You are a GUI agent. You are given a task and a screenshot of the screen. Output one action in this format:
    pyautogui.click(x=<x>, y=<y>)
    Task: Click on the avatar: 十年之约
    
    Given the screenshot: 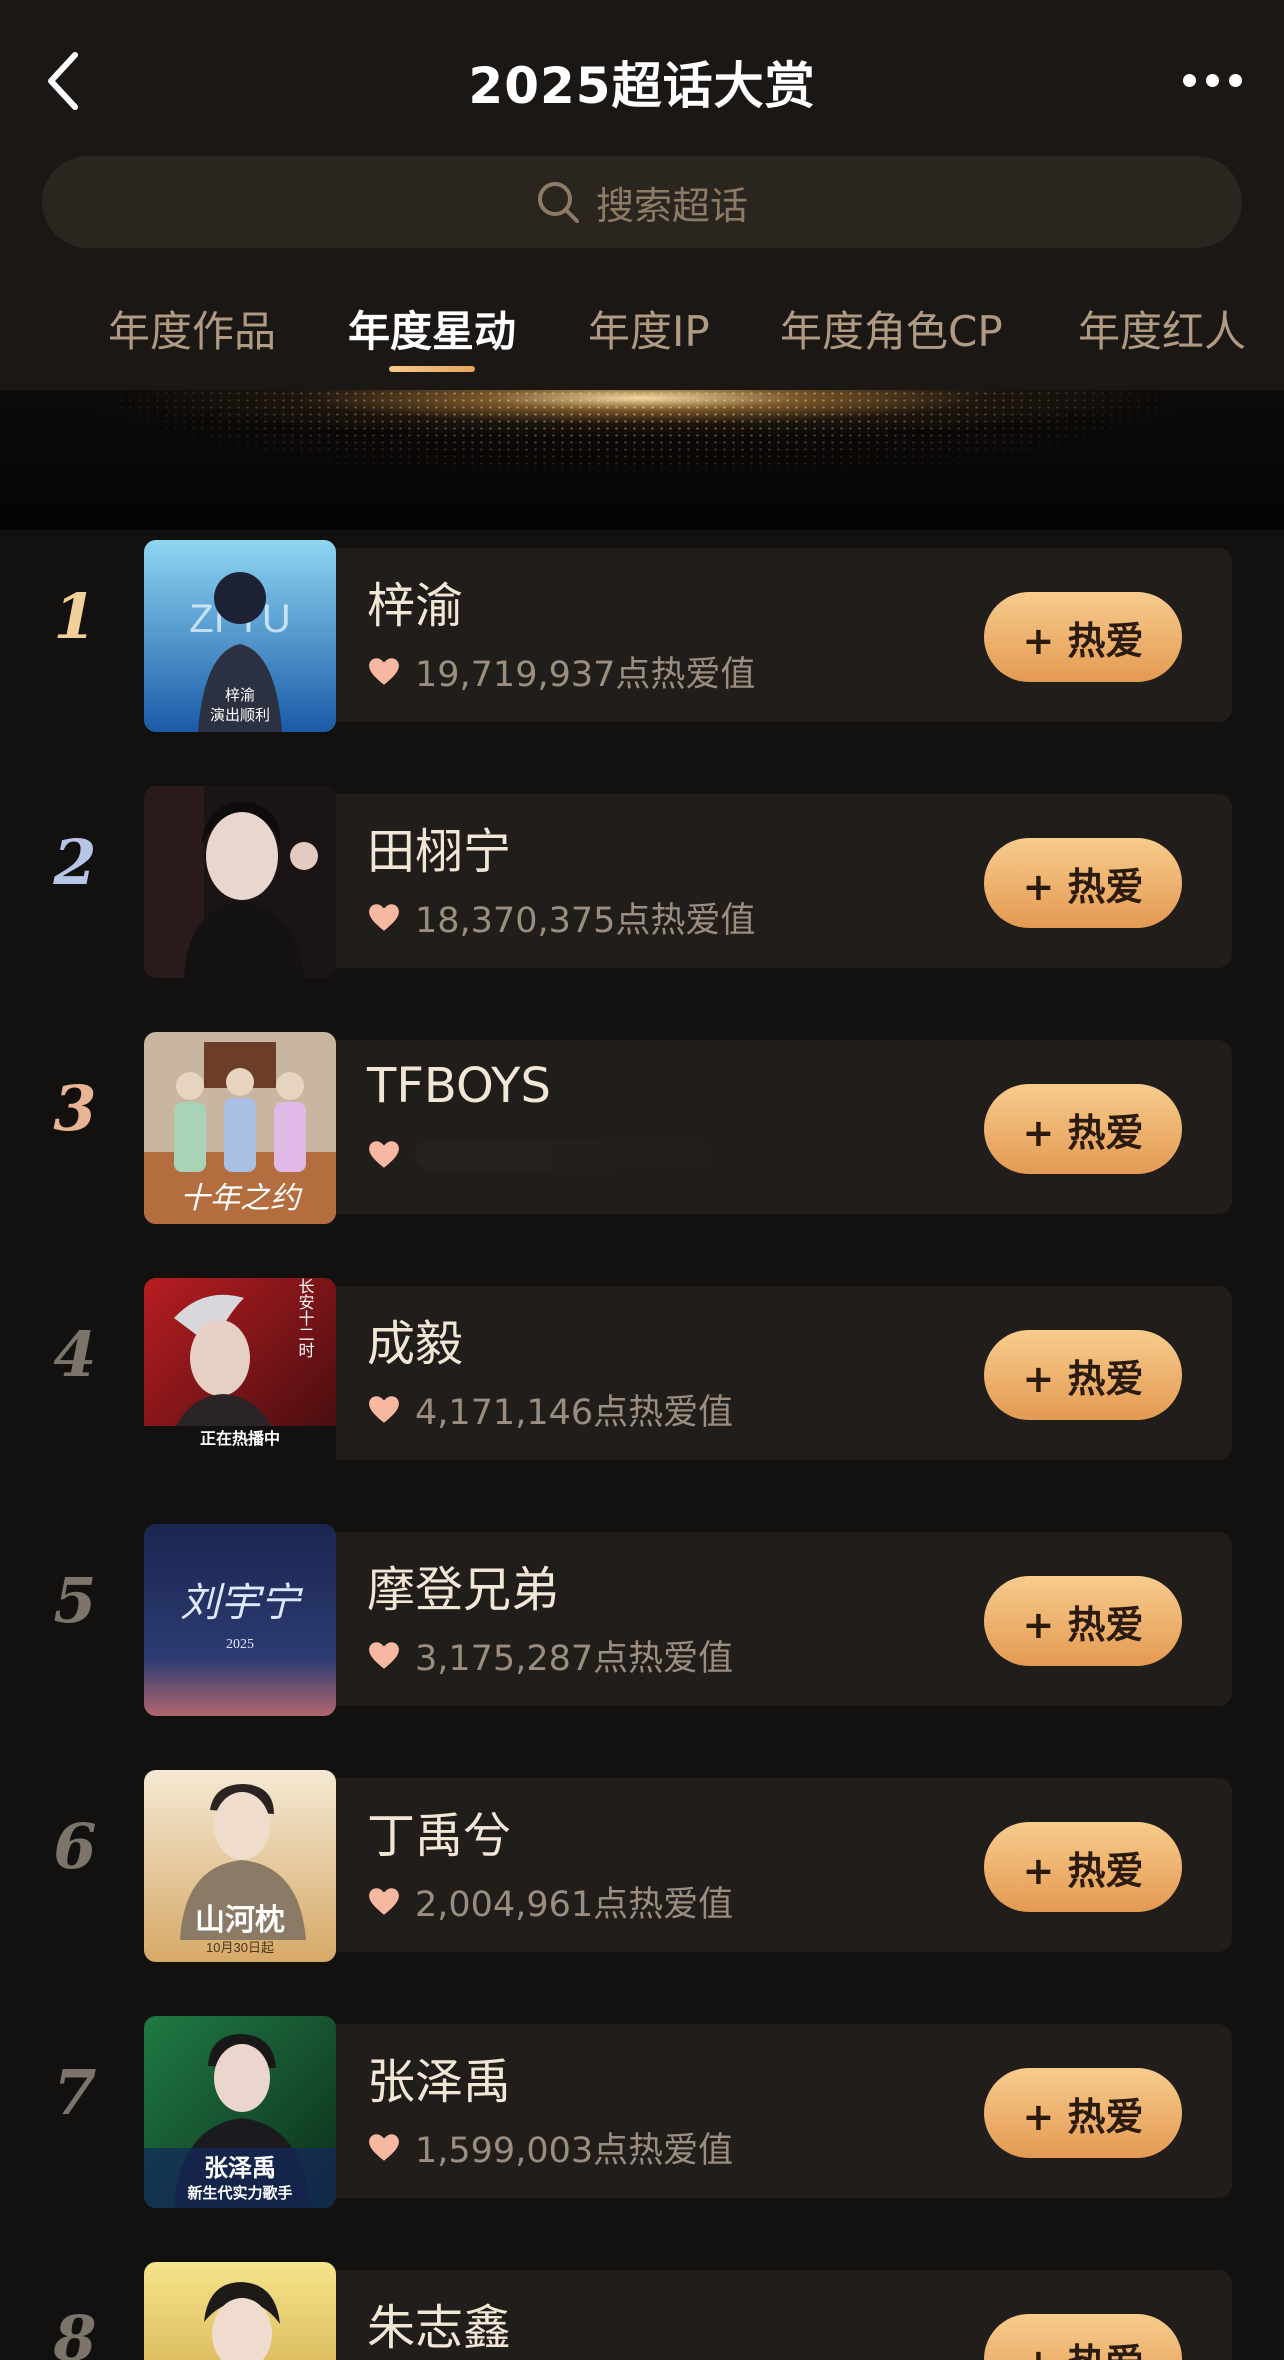 What is the action you would take?
    pyautogui.click(x=240, y=1128)
    